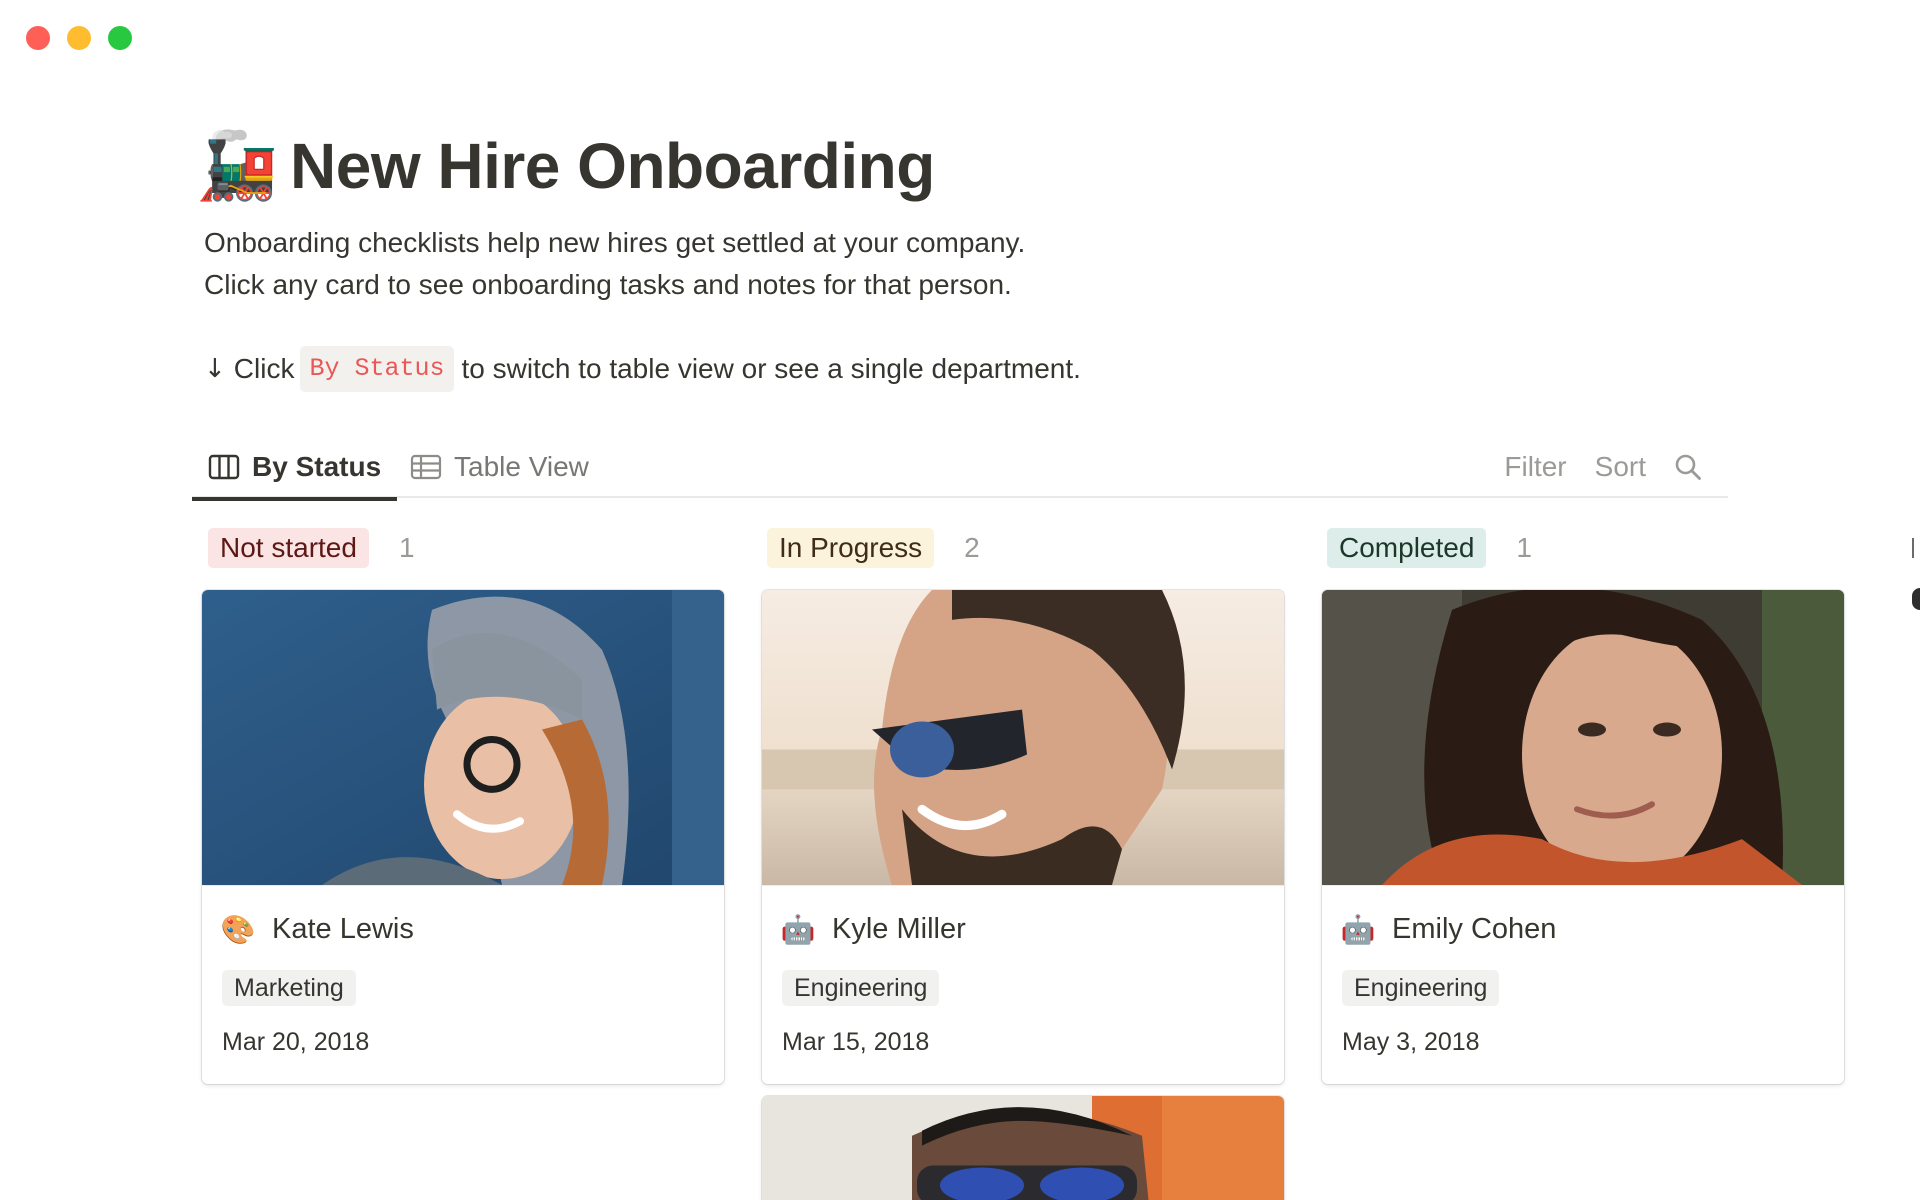 This screenshot has width=1920, height=1200. What do you see at coordinates (1916, 581) in the screenshot?
I see `next-column-edge` at bounding box center [1916, 581].